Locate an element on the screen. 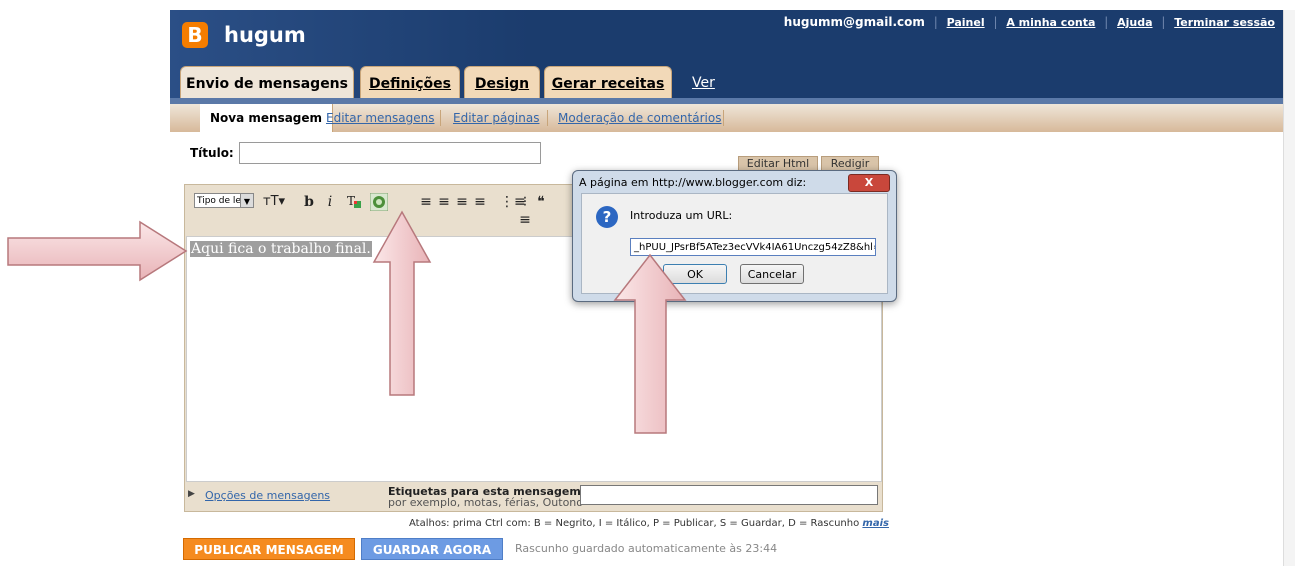  tab-posting: Envio de mensagens is located at coordinates (267, 84).